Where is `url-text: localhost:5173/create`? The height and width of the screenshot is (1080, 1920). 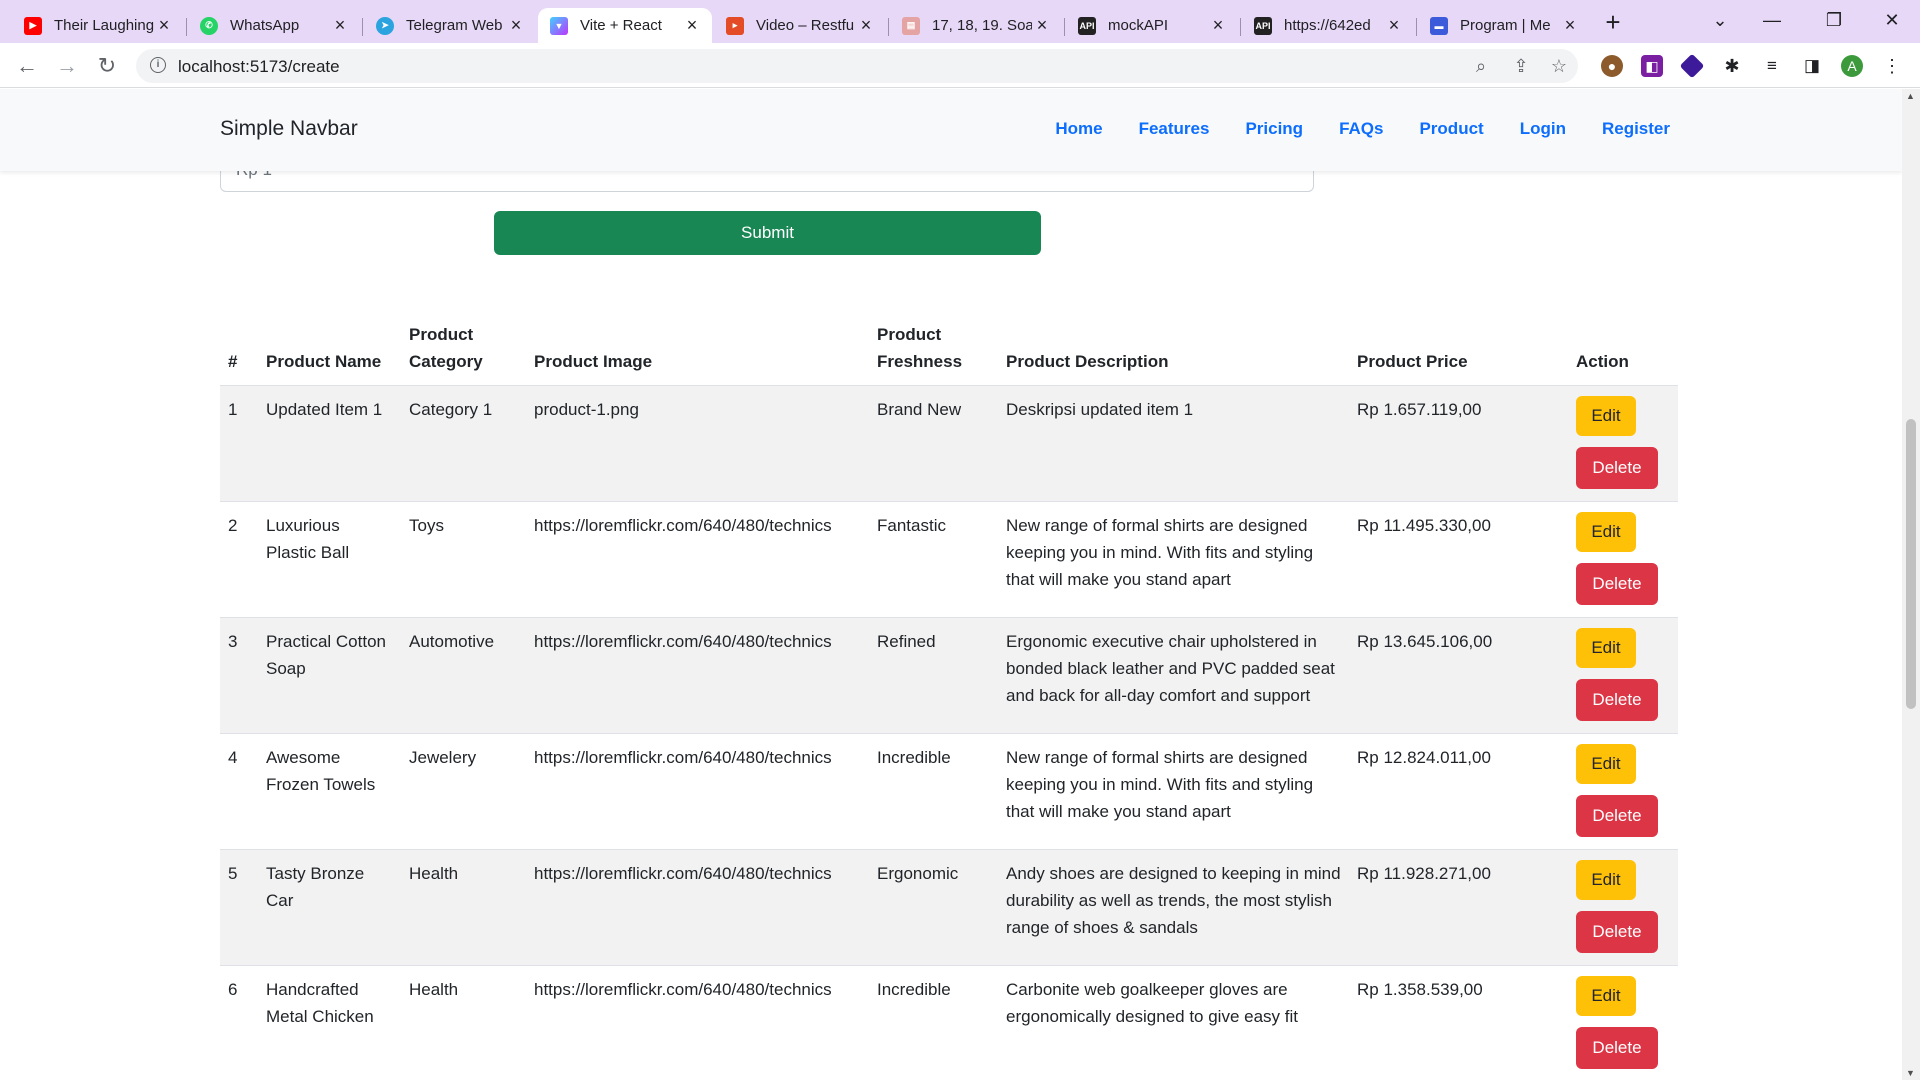
url-text: localhost:5173/create is located at coordinates (259, 67).